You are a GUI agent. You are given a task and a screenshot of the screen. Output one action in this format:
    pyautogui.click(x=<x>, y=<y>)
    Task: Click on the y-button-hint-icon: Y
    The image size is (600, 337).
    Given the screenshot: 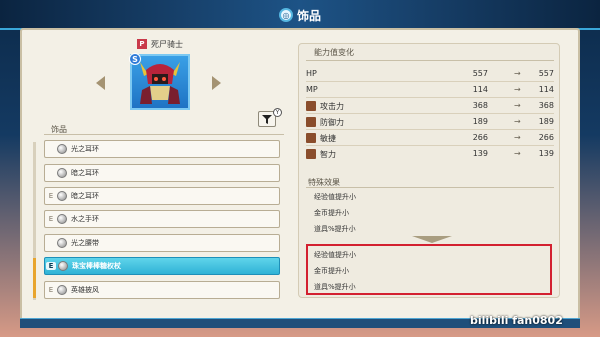 What is the action you would take?
    pyautogui.click(x=277, y=112)
    